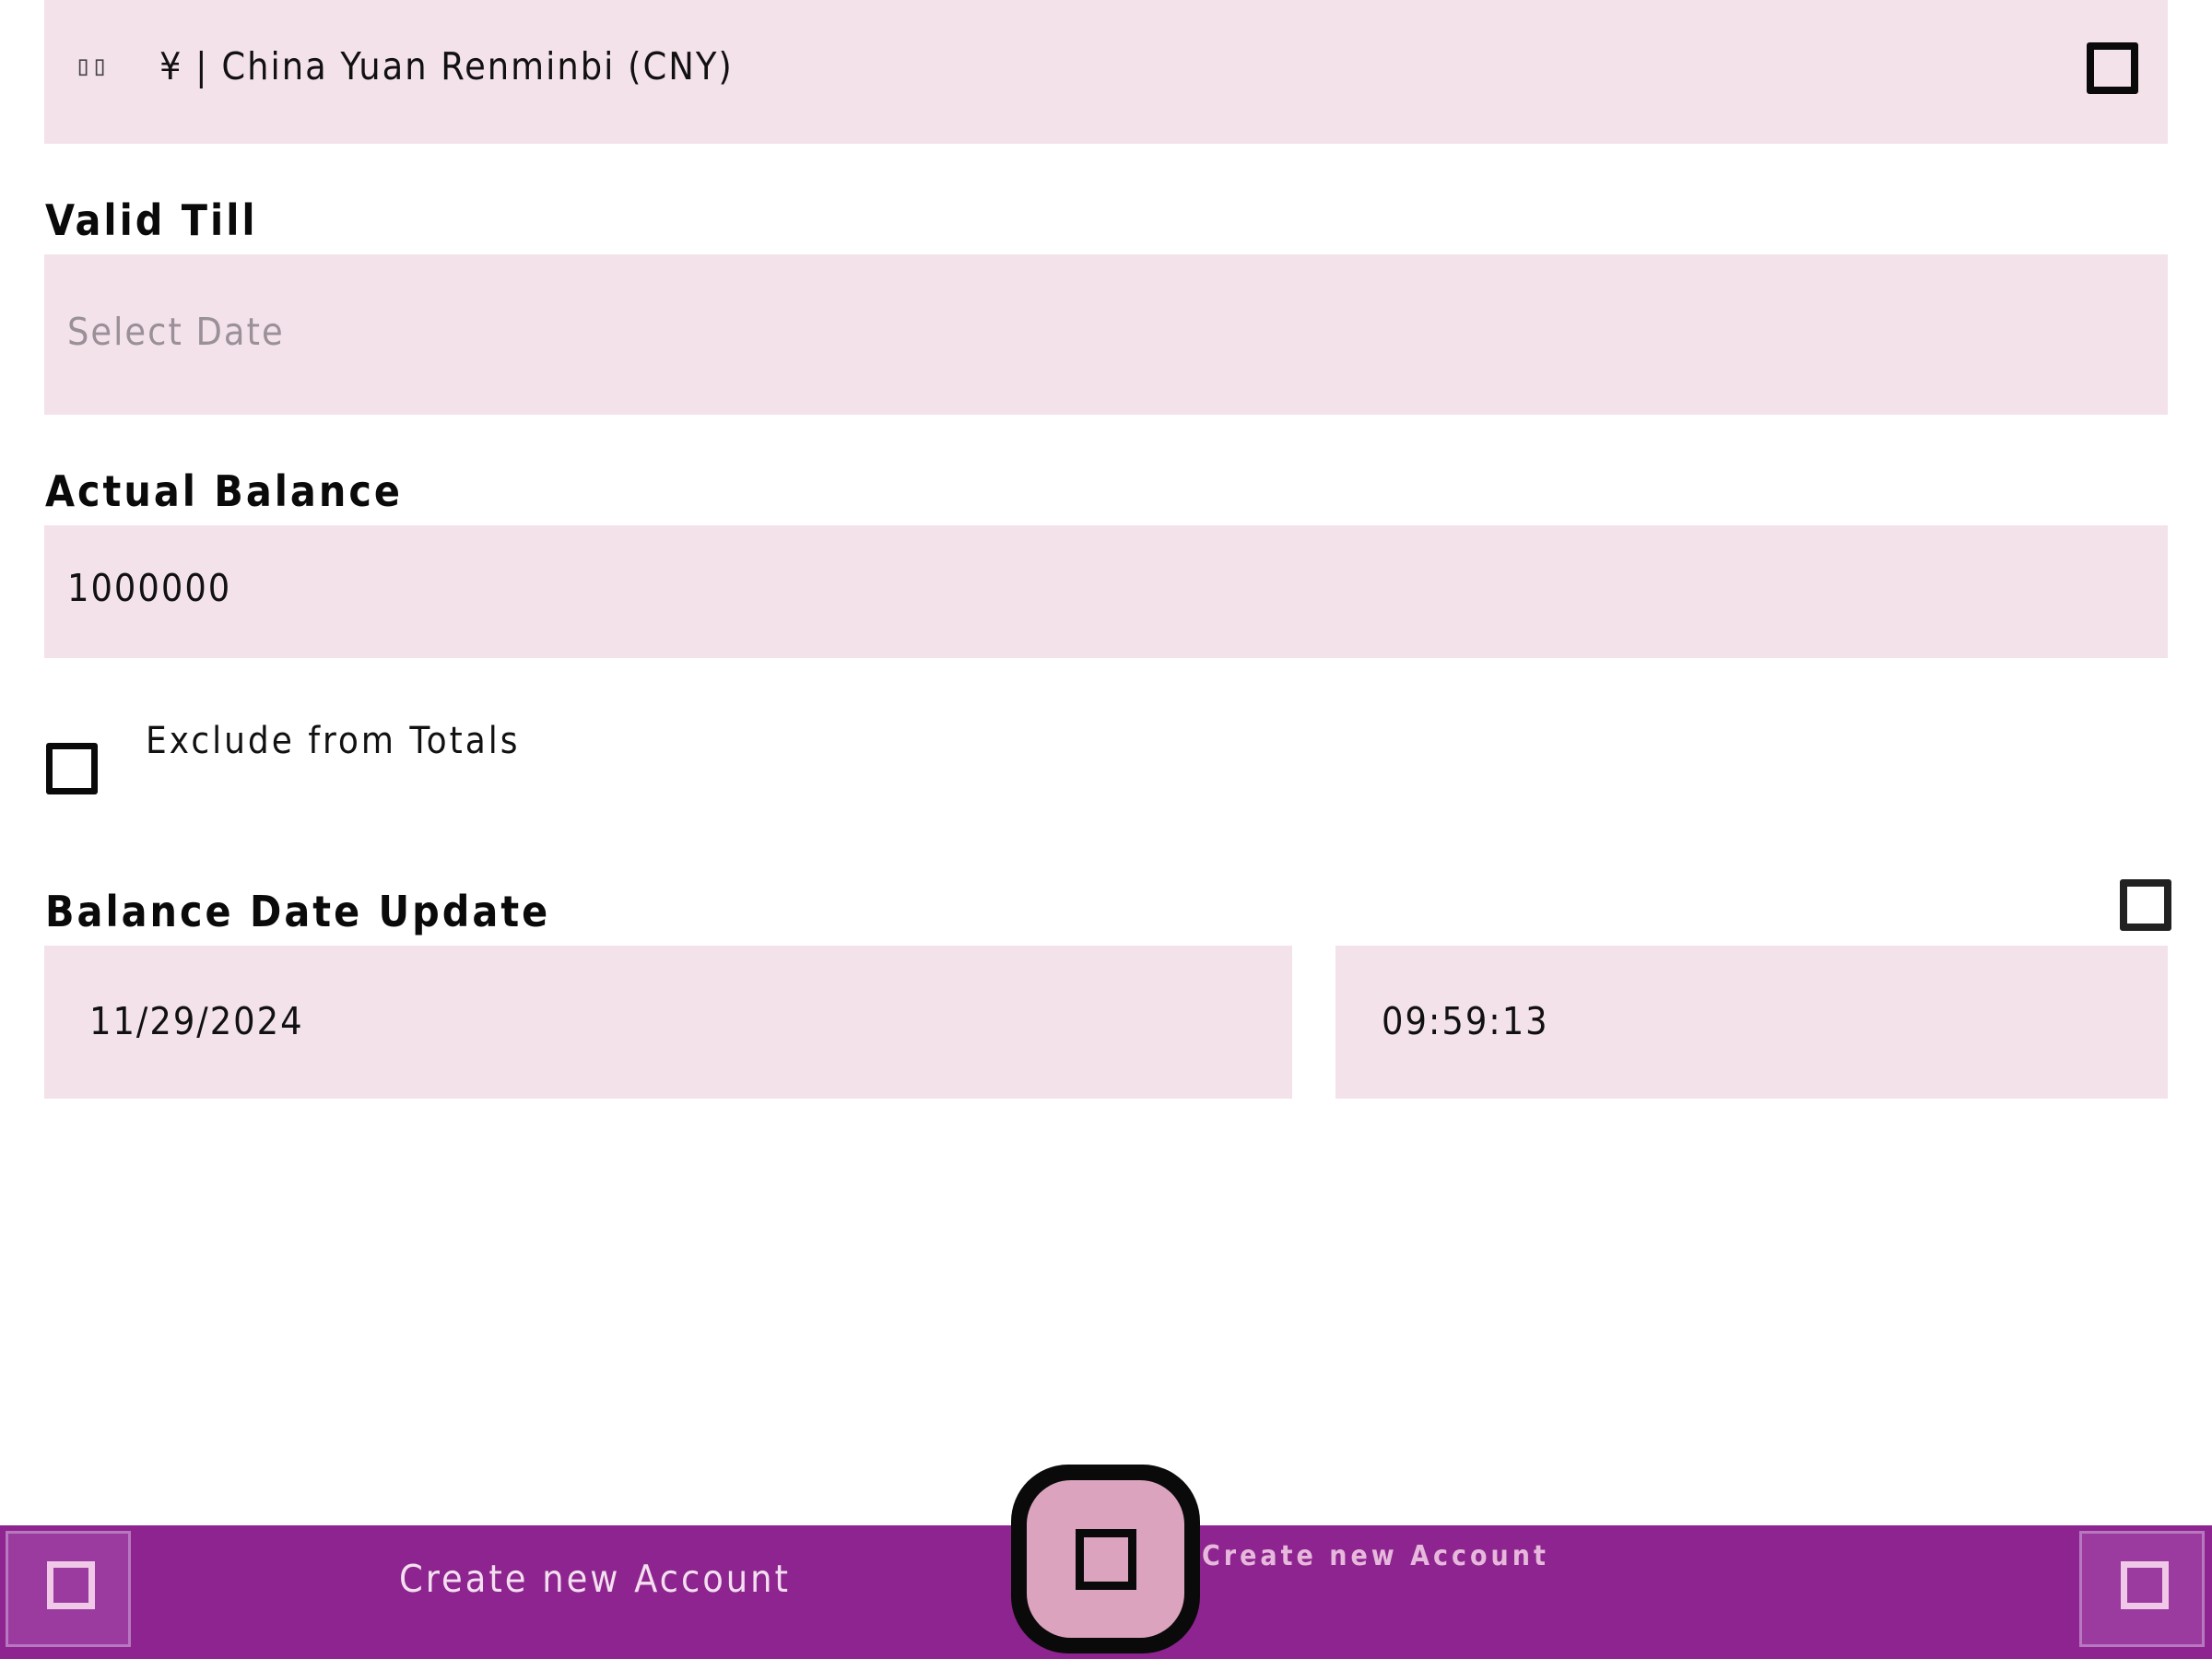  What do you see at coordinates (1106, 334) in the screenshot?
I see `valid-till-date-field: Select Date` at bounding box center [1106, 334].